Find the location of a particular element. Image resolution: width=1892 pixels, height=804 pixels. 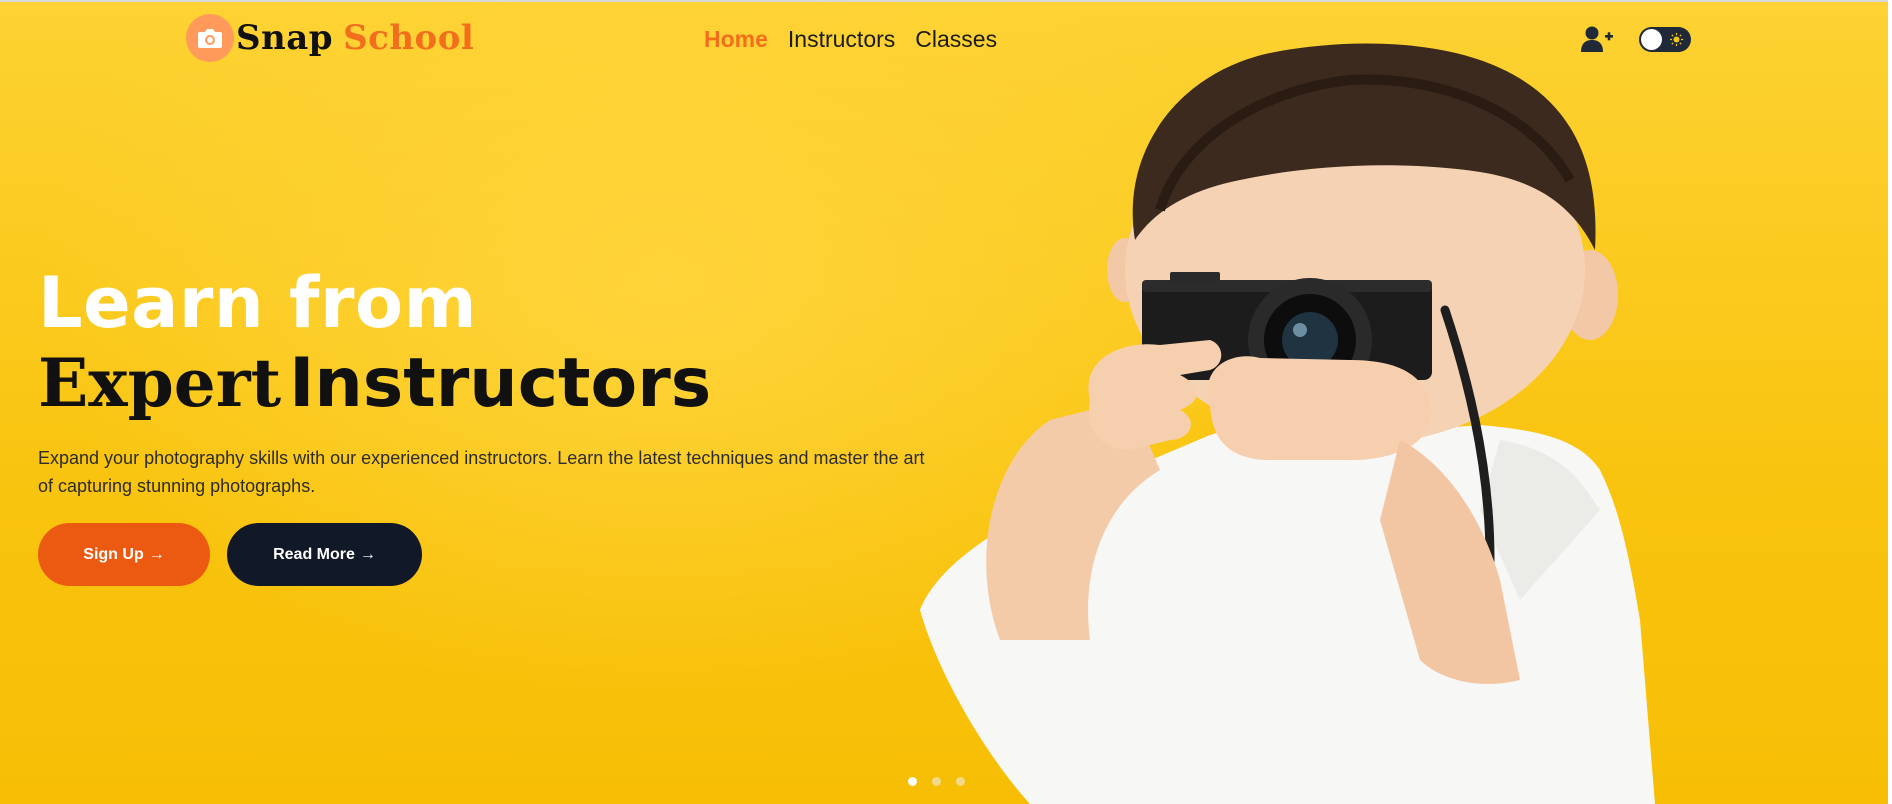

camera-icon is located at coordinates (210, 38).